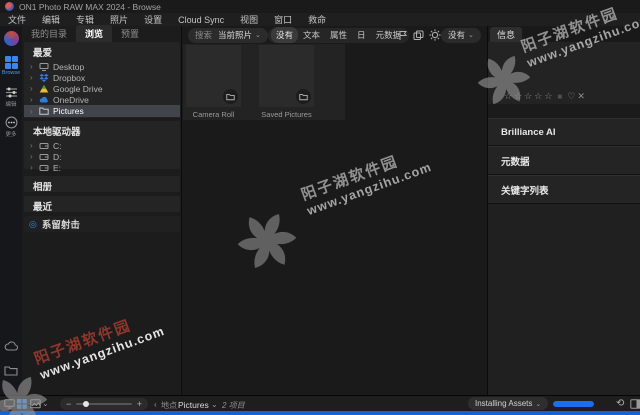  I want to click on window-title: ON1 Photo RAW MAX 2024 - Browse, so click(90, 6).